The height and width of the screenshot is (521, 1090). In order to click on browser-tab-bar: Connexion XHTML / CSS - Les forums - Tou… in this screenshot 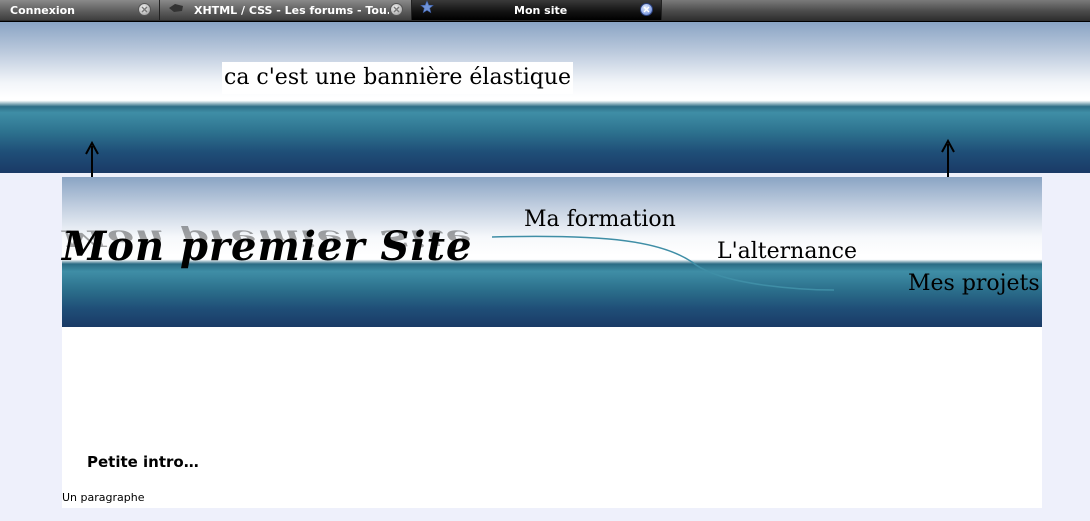, I will do `click(545, 11)`.